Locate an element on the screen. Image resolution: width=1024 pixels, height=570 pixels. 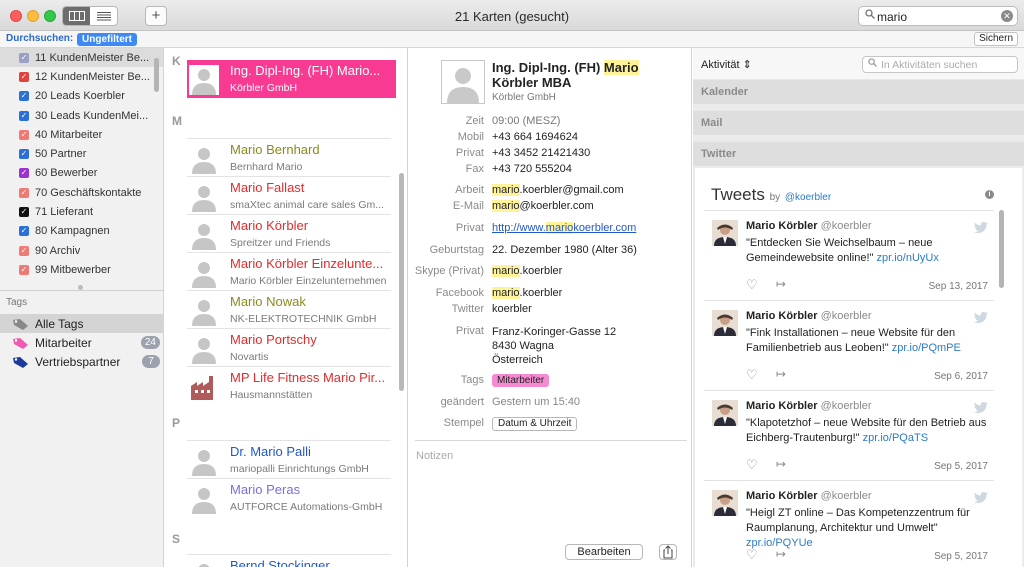
section-mail: Mail is located at coordinates (858, 122).